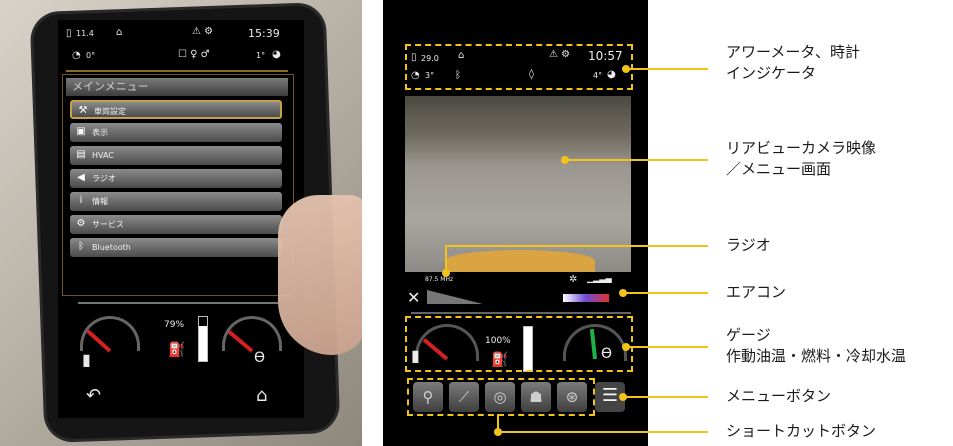  What do you see at coordinates (602, 432) in the screenshot?
I see `callout-line-shortcut` at bounding box center [602, 432].